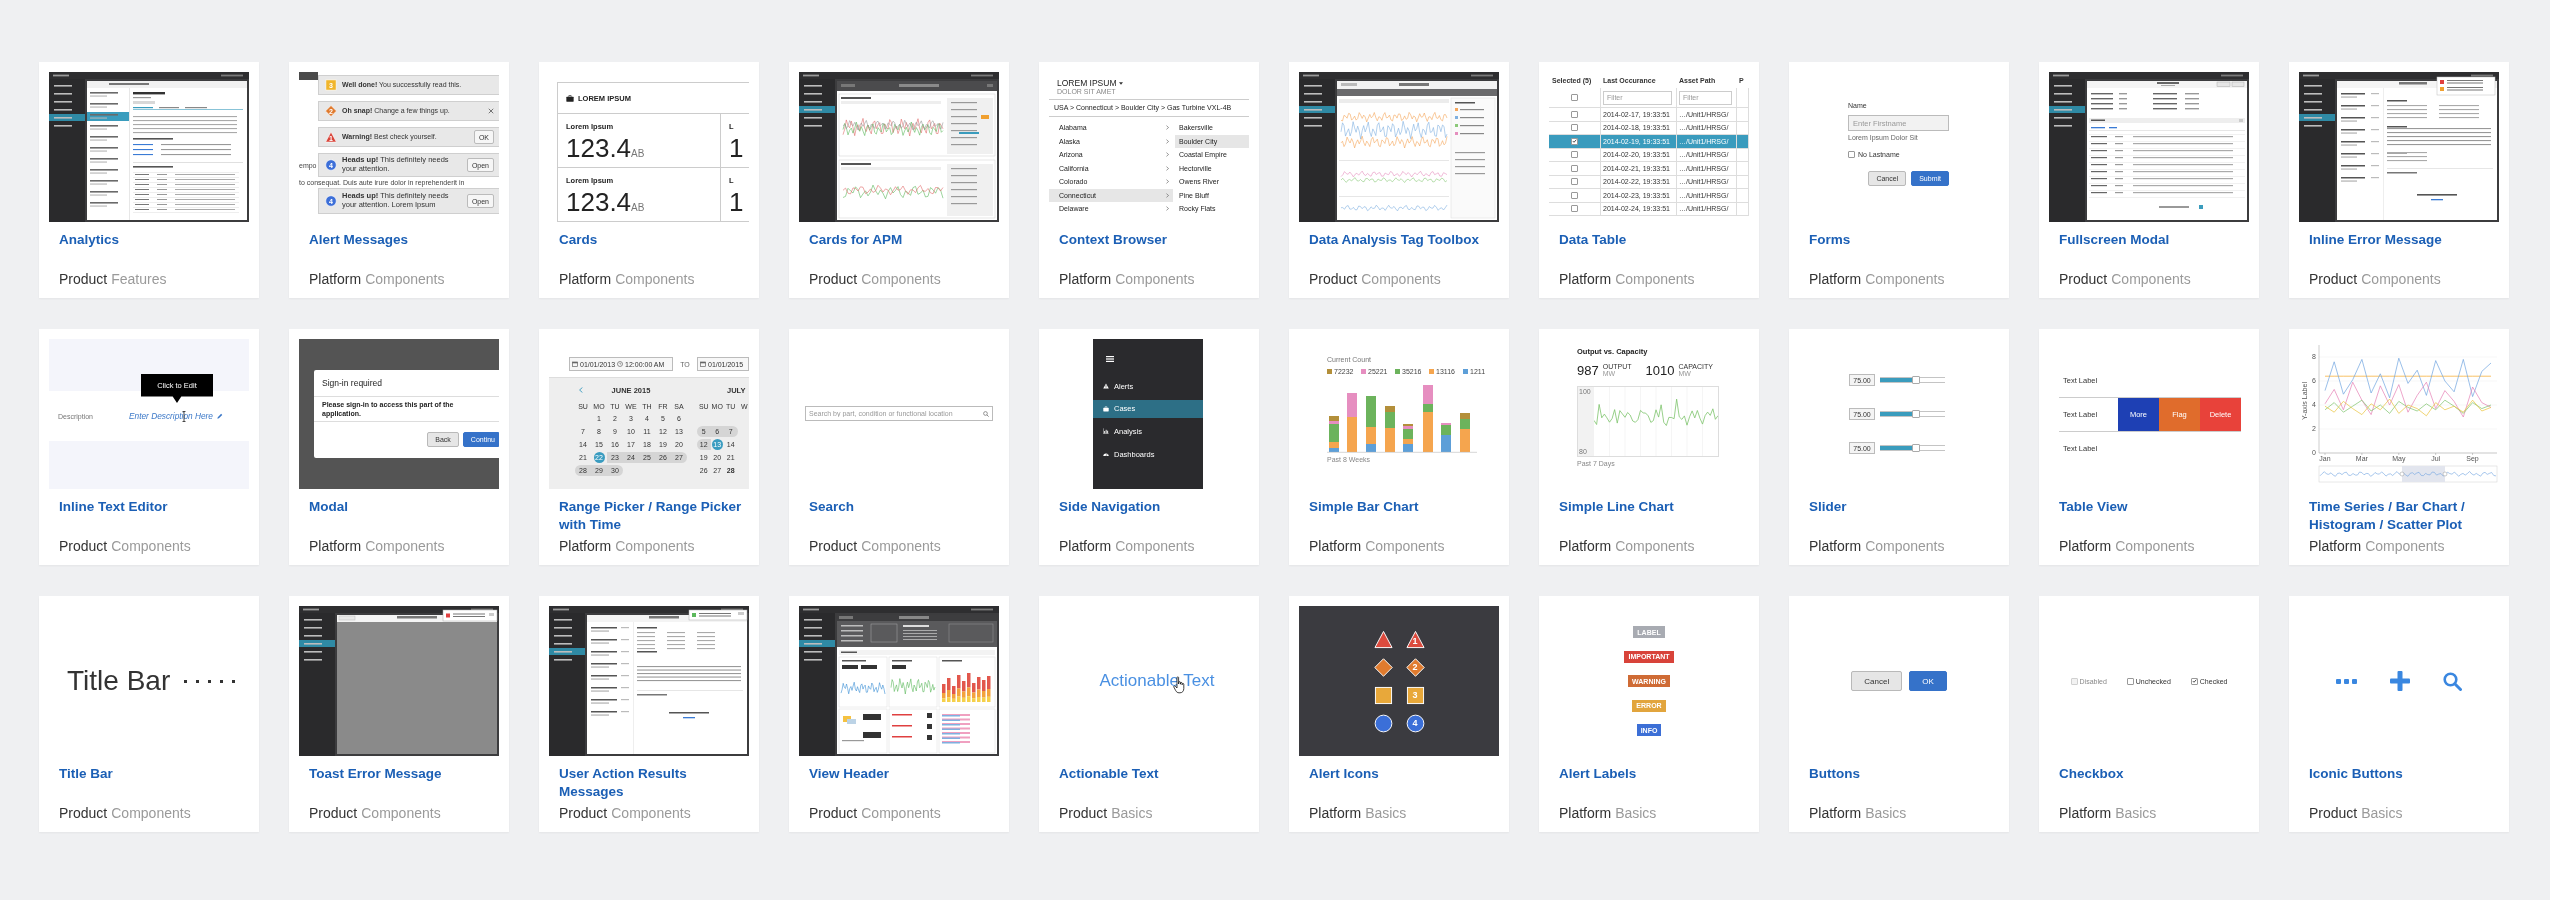  Describe the element at coordinates (405, 507) in the screenshot. I see `card-title: Modal` at that location.